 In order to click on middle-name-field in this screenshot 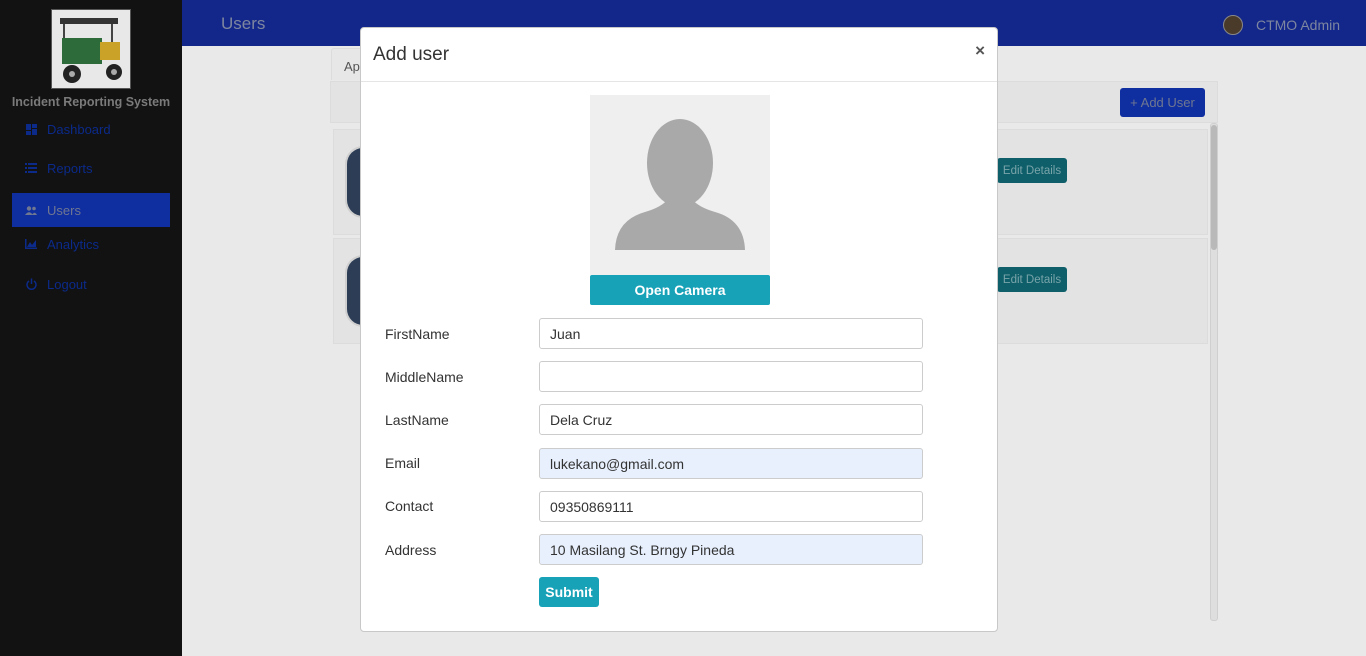, I will do `click(731, 376)`.